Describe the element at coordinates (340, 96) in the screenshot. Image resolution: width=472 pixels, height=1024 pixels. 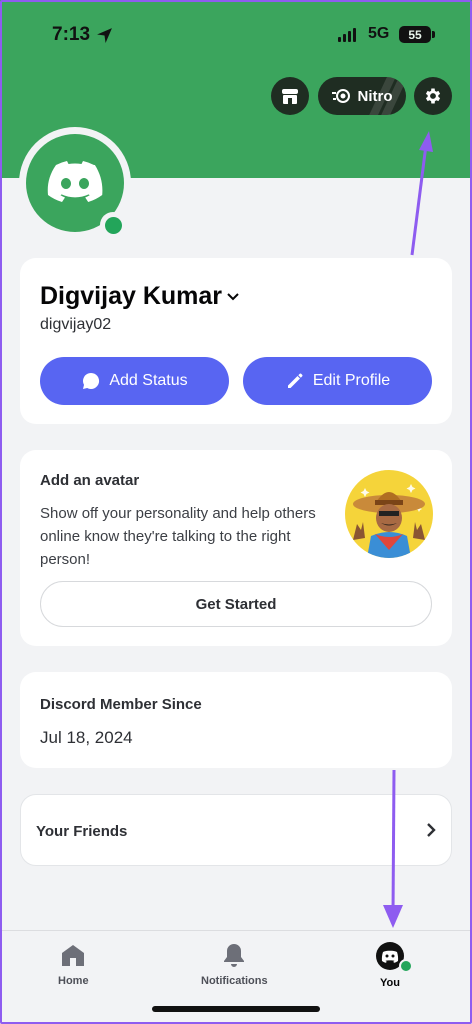
I see `nitro-icon` at that location.